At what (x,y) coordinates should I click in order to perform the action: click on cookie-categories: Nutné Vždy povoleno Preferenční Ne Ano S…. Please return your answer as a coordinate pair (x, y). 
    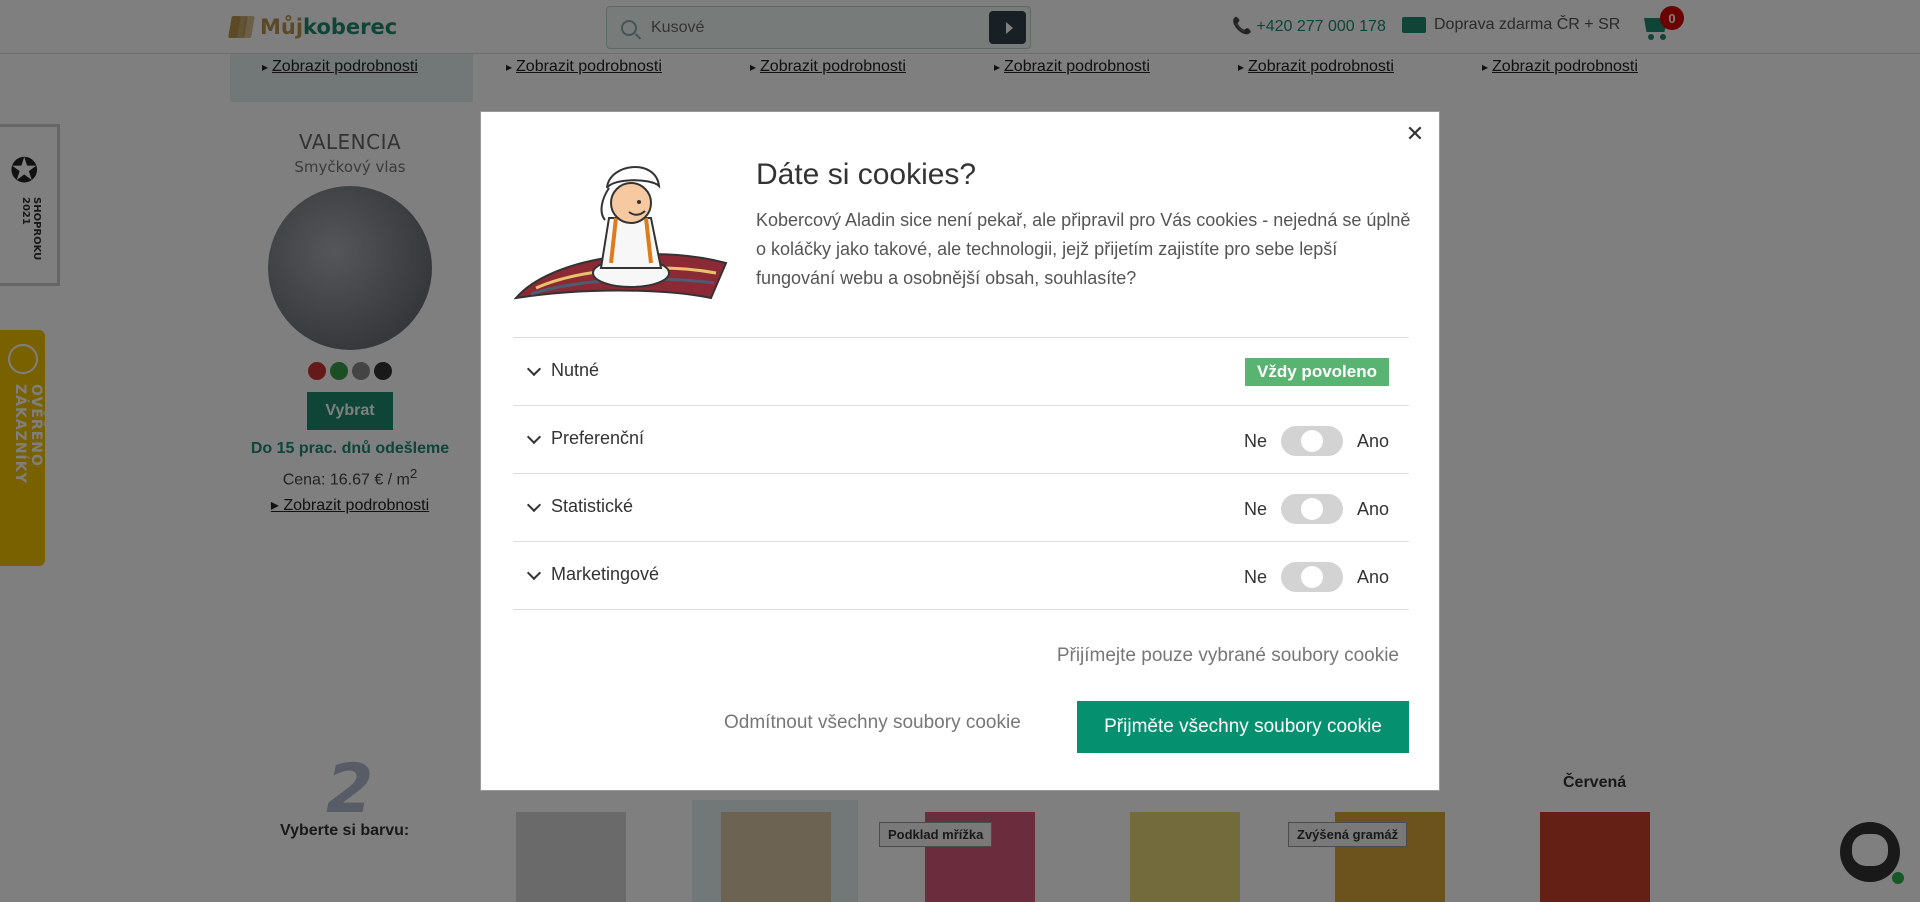
    Looking at the image, I should click on (961, 473).